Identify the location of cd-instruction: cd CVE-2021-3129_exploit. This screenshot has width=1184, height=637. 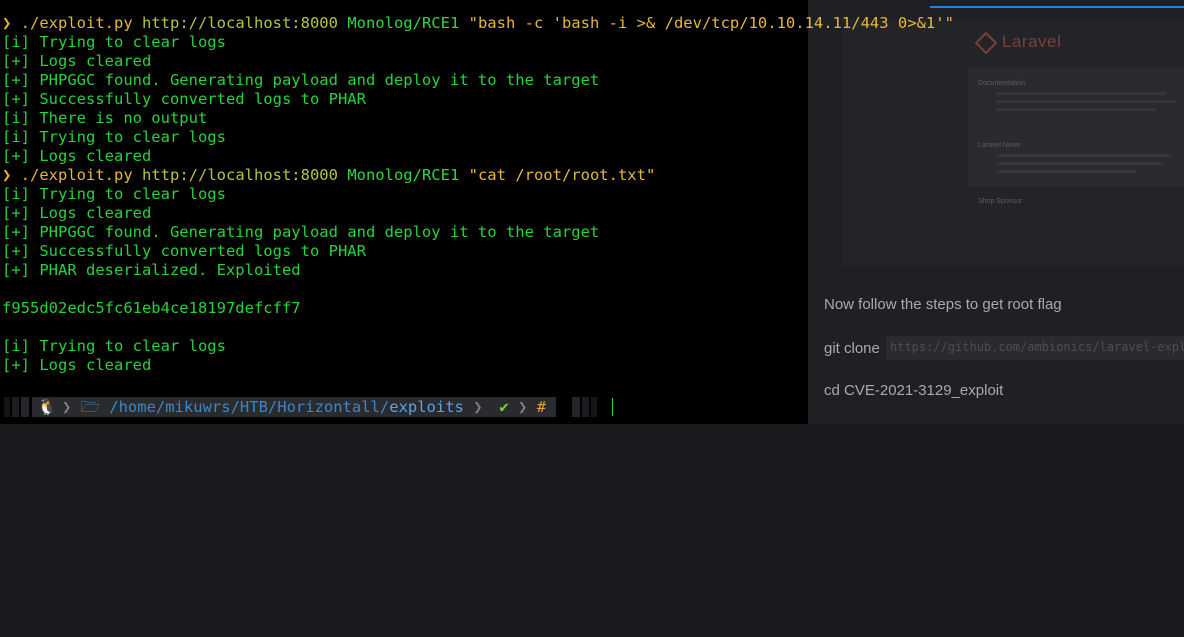
(914, 390).